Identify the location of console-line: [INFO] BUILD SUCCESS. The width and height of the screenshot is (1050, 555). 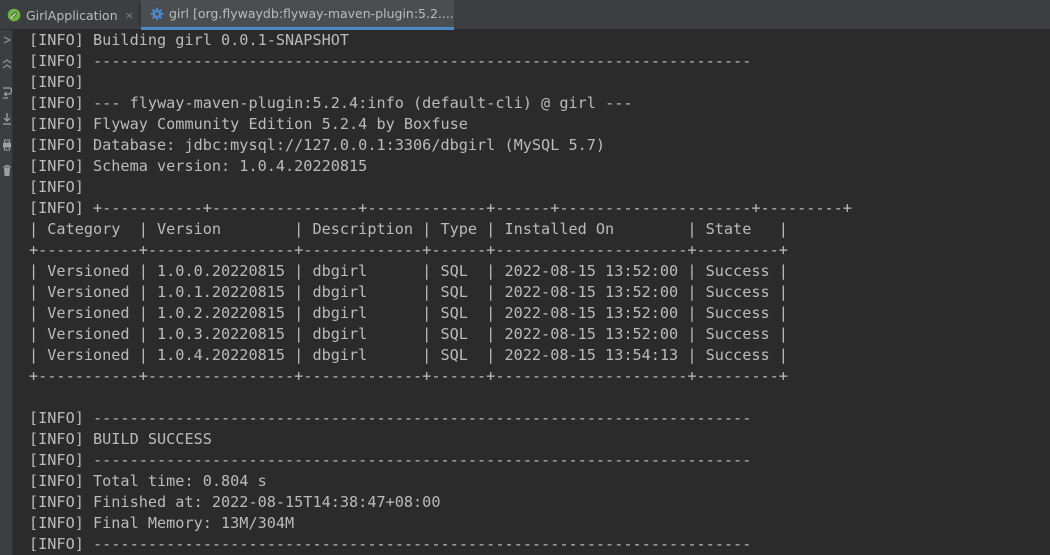
(120, 439).